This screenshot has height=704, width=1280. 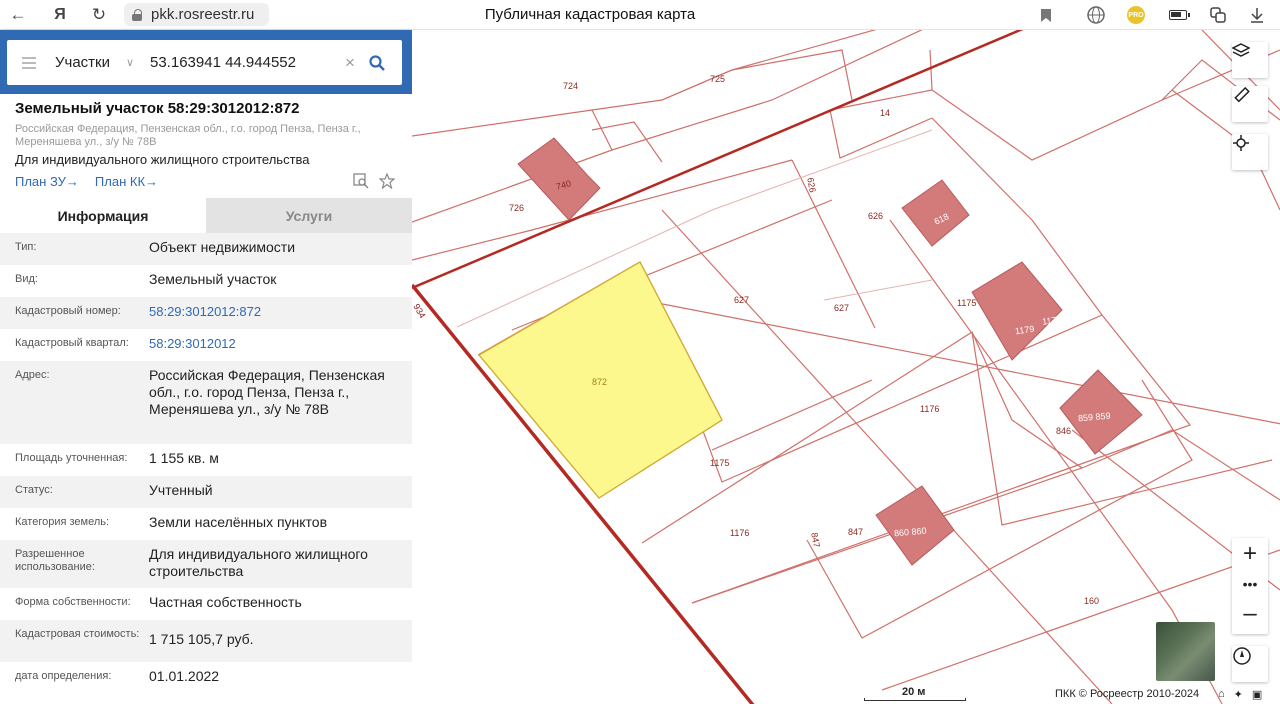 I want to click on star-icon, so click(x=387, y=183).